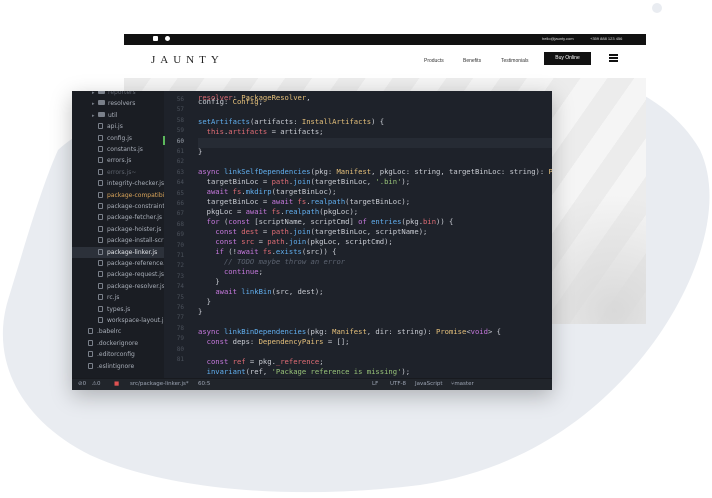 The width and height of the screenshot is (712, 498). I want to click on tree-file: package-resolver.js, so click(118, 286).